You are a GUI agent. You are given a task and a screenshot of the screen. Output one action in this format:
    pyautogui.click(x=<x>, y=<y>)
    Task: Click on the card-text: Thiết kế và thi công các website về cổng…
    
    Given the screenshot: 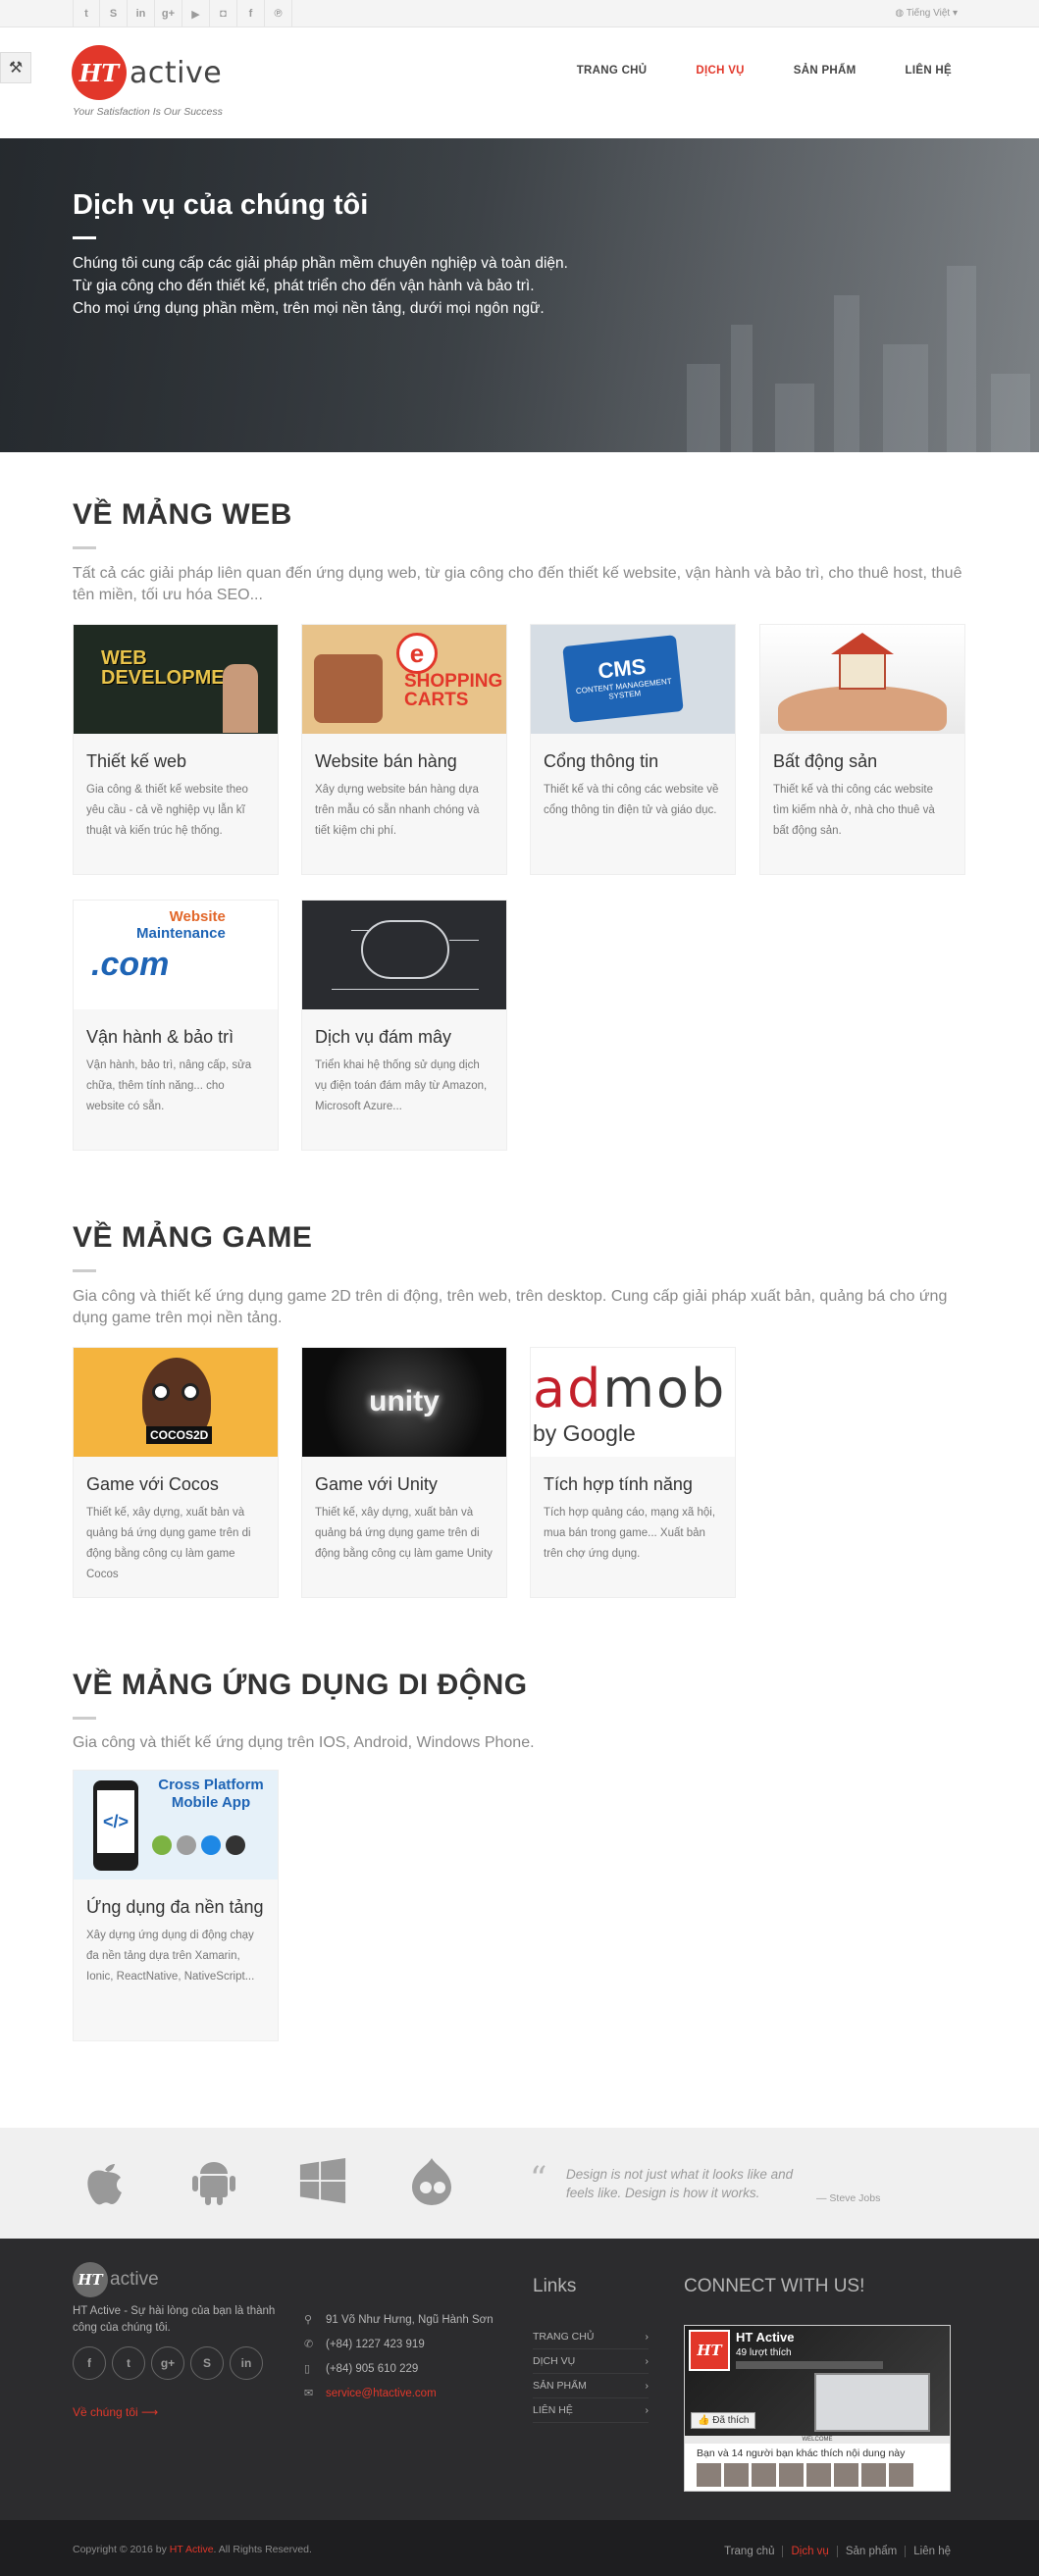 What is the action you would take?
    pyautogui.click(x=631, y=800)
    